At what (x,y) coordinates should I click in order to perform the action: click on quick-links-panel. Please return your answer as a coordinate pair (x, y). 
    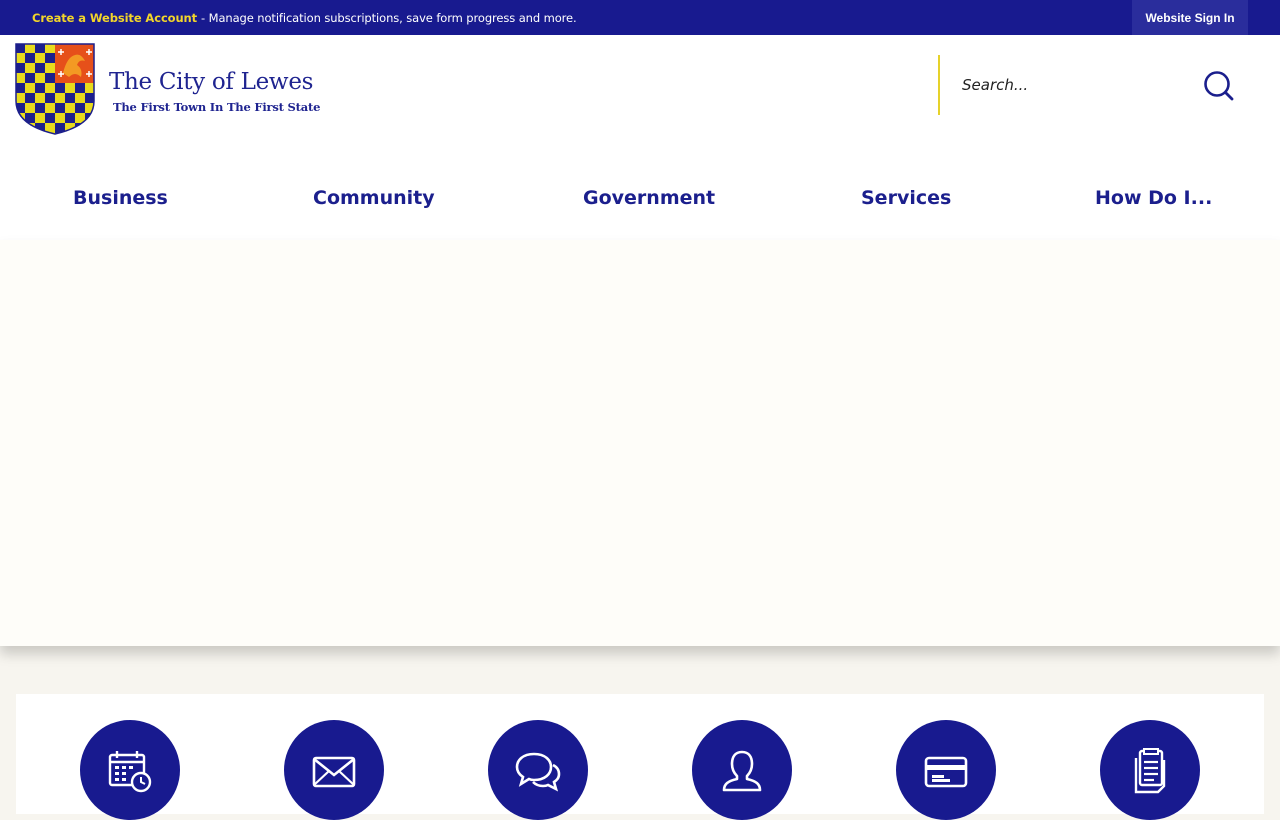
    Looking at the image, I should click on (640, 757).